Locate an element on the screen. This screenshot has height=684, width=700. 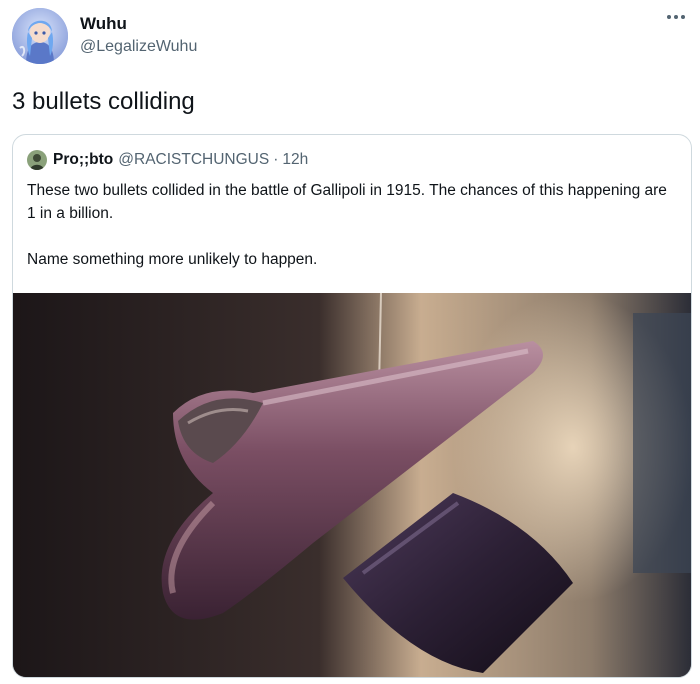
author-avatar is located at coordinates (40, 36).